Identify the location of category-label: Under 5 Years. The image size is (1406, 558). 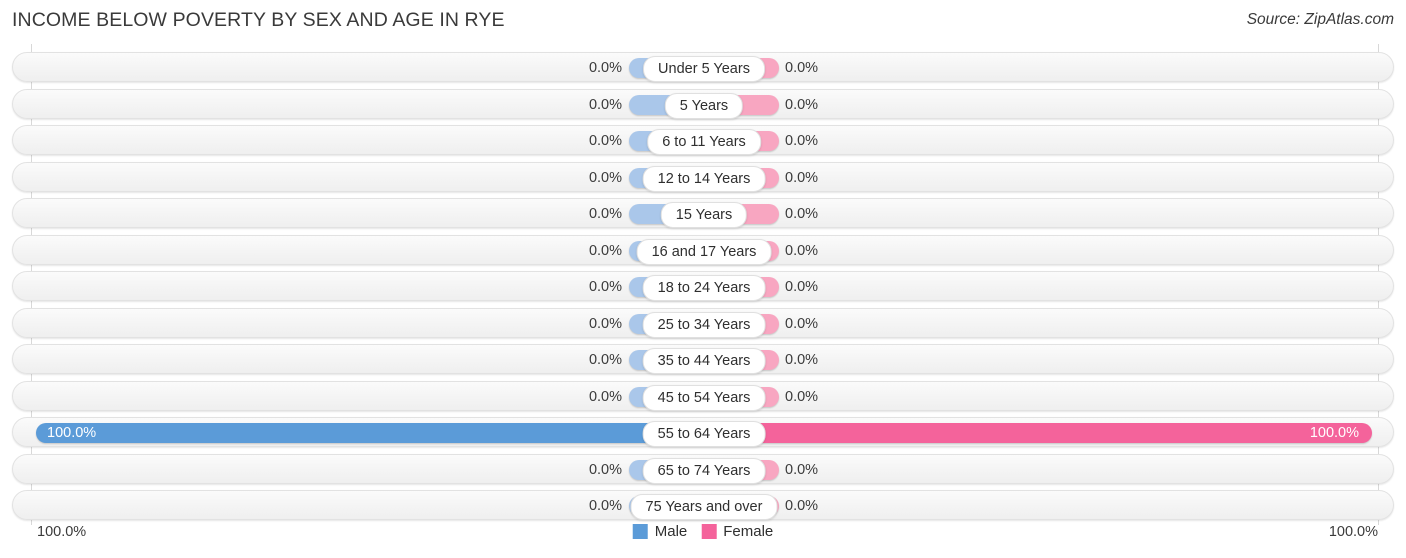
(704, 69).